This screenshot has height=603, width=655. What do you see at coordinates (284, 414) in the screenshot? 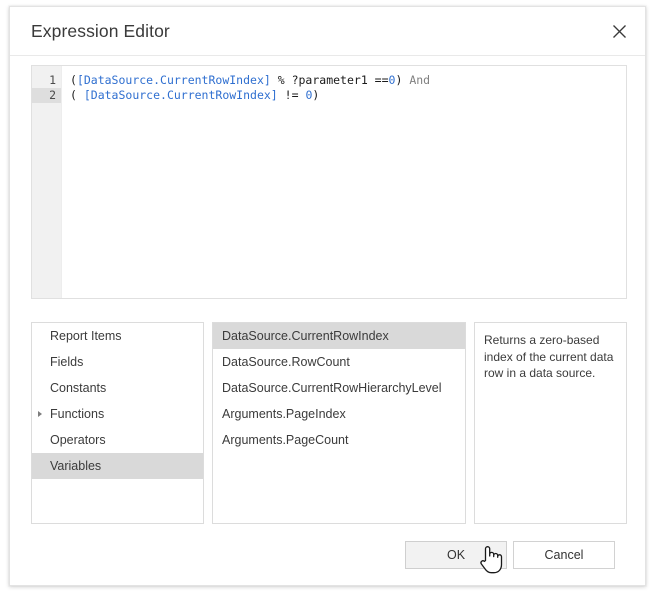
I see `member-item-label: Arguments.PageIndex` at bounding box center [284, 414].